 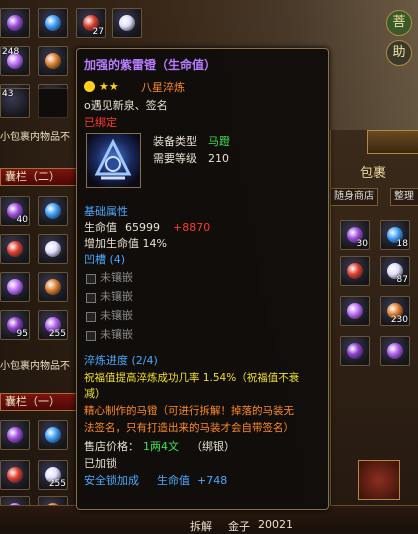 What do you see at coordinates (116, 277) in the screenshot?
I see `socket-1-label: 未镶嵌` at bounding box center [116, 277].